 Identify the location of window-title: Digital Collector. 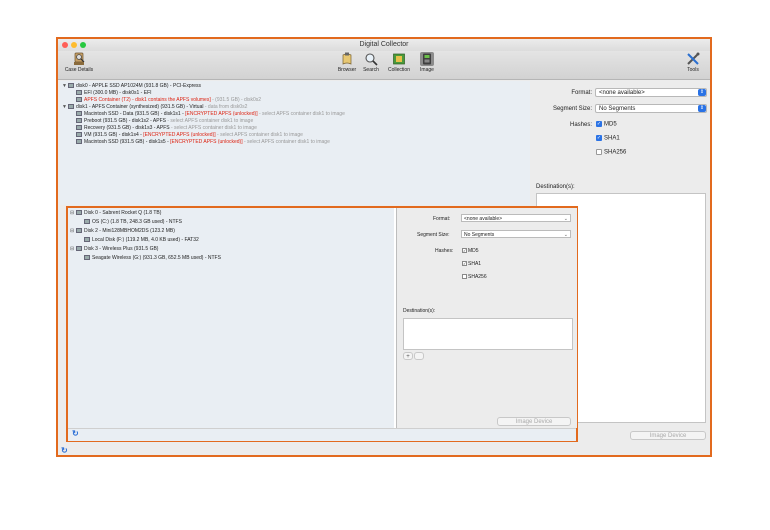
(384, 44).